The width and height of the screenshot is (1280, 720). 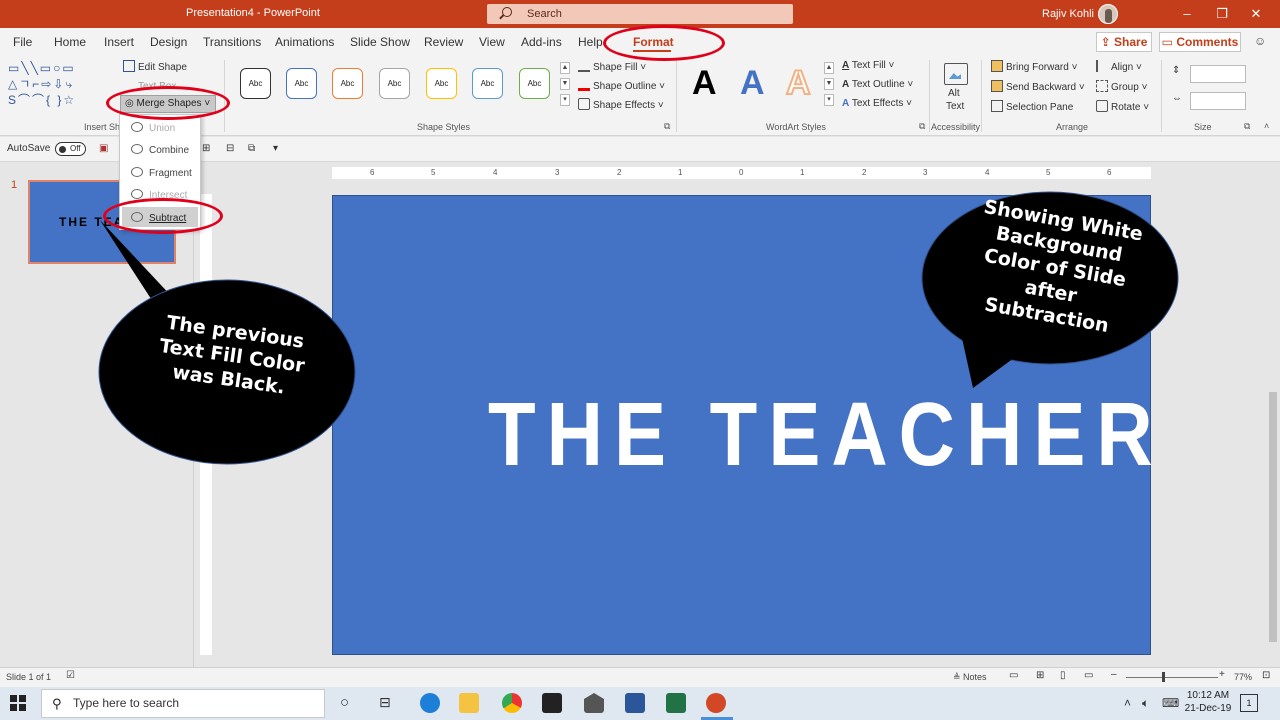 I want to click on alt-text-label-1: Alt, so click(x=954, y=93).